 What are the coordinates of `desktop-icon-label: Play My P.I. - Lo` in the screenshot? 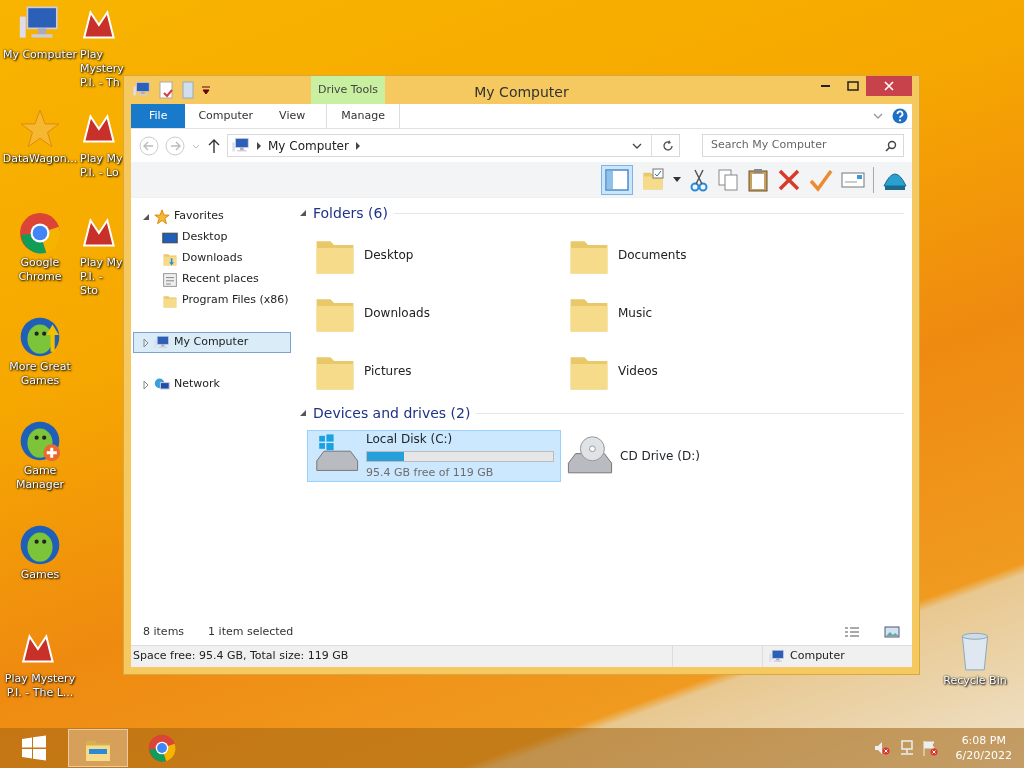 It's located at (102, 166).